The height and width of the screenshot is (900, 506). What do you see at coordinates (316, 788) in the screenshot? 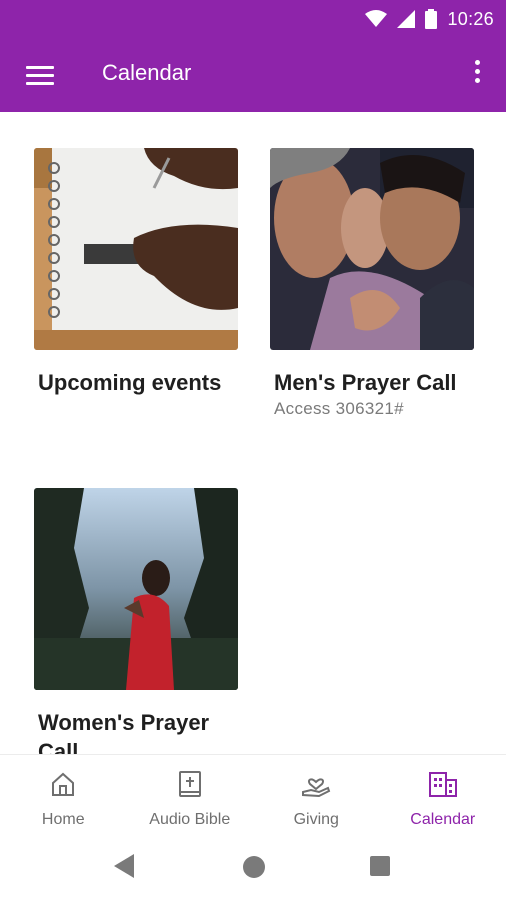
I see `giving-icon` at bounding box center [316, 788].